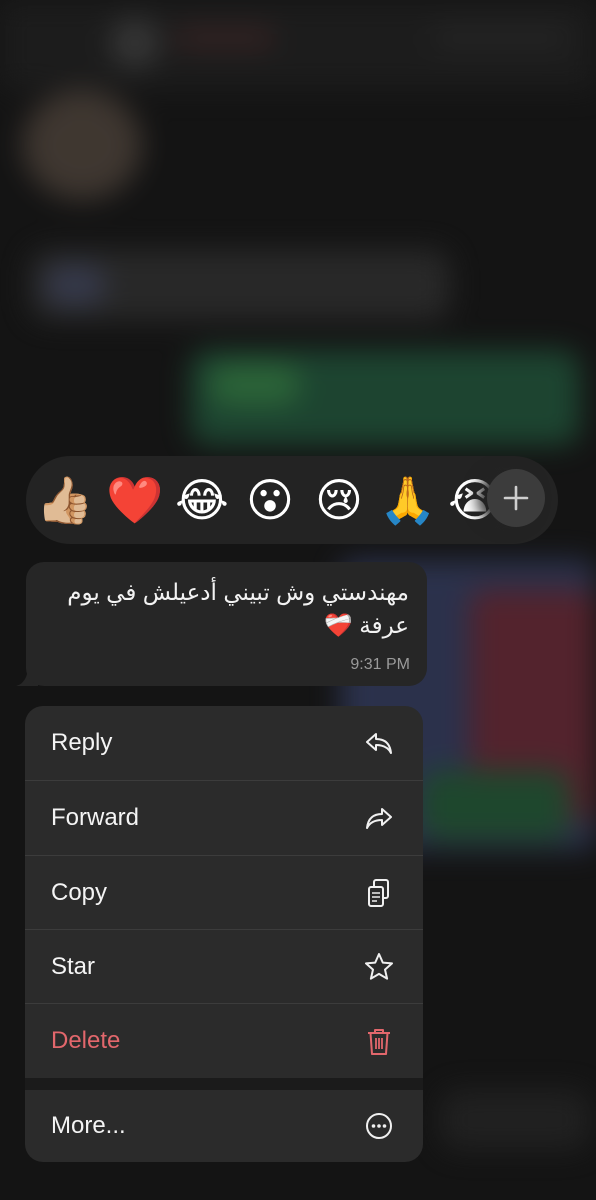 The width and height of the screenshot is (596, 1200). I want to click on menu-item-star: Star, so click(224, 967).